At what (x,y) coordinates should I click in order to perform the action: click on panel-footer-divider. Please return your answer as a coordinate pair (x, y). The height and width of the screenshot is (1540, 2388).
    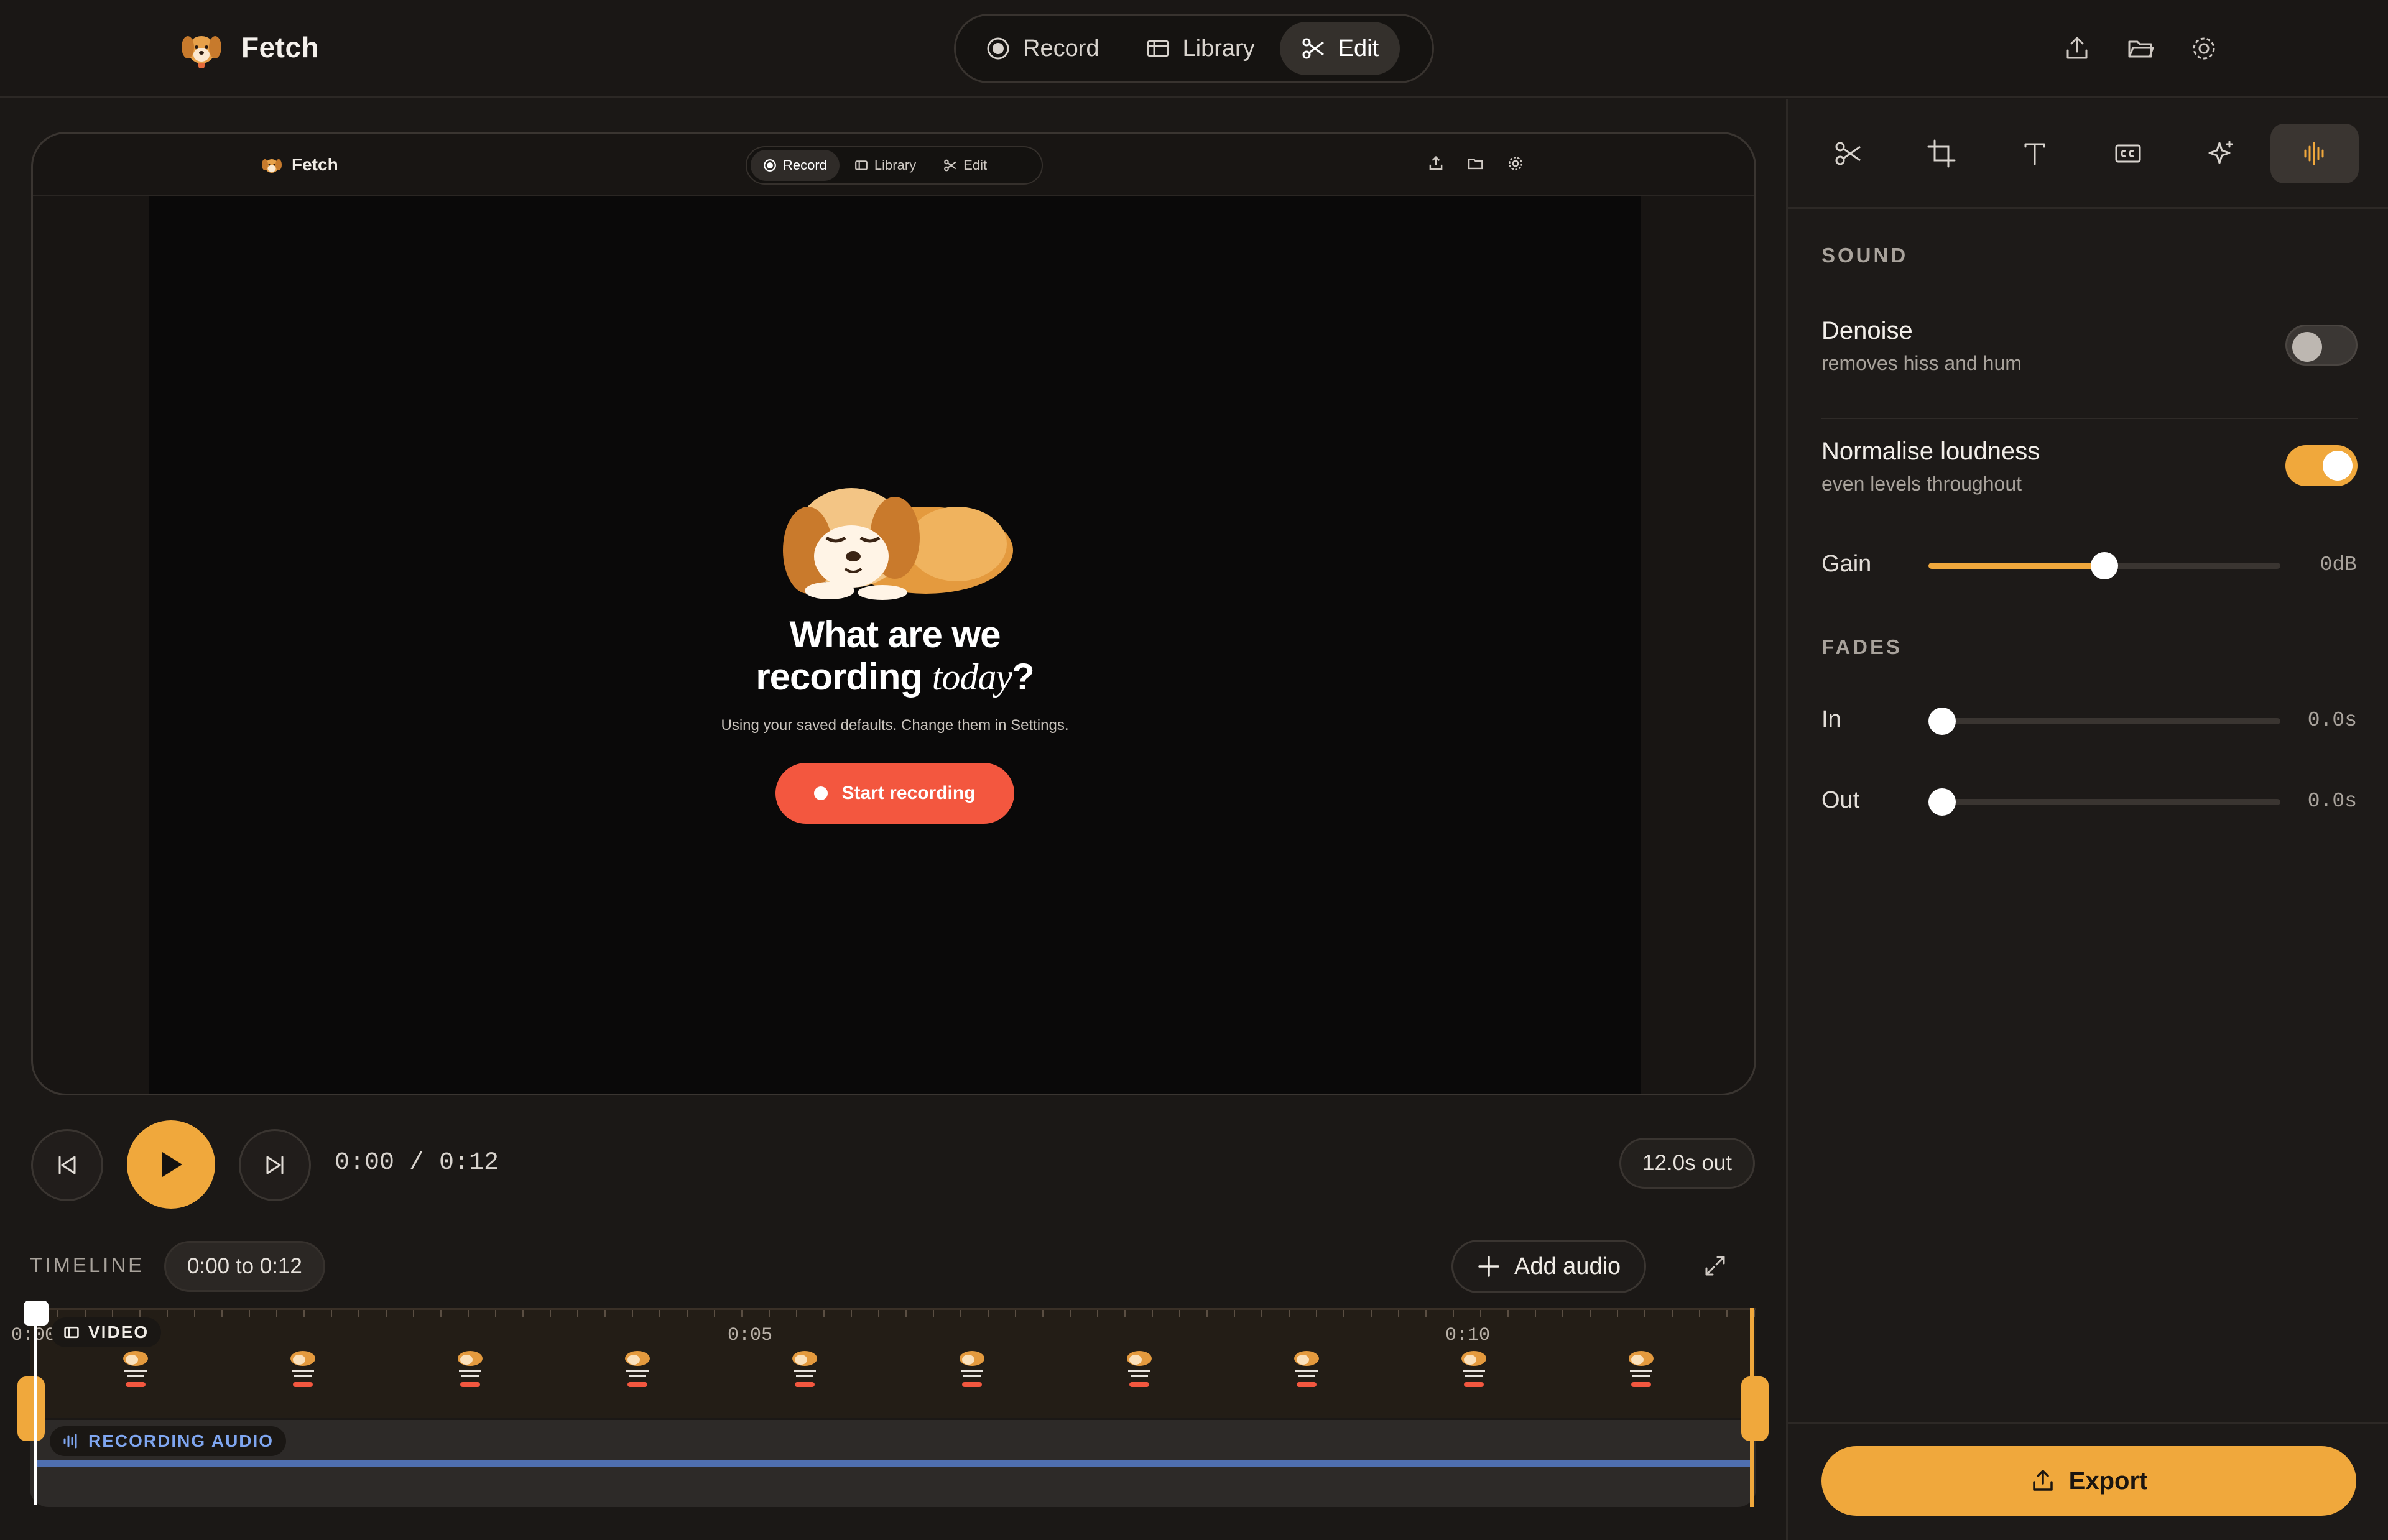
    Looking at the image, I should click on (2088, 1423).